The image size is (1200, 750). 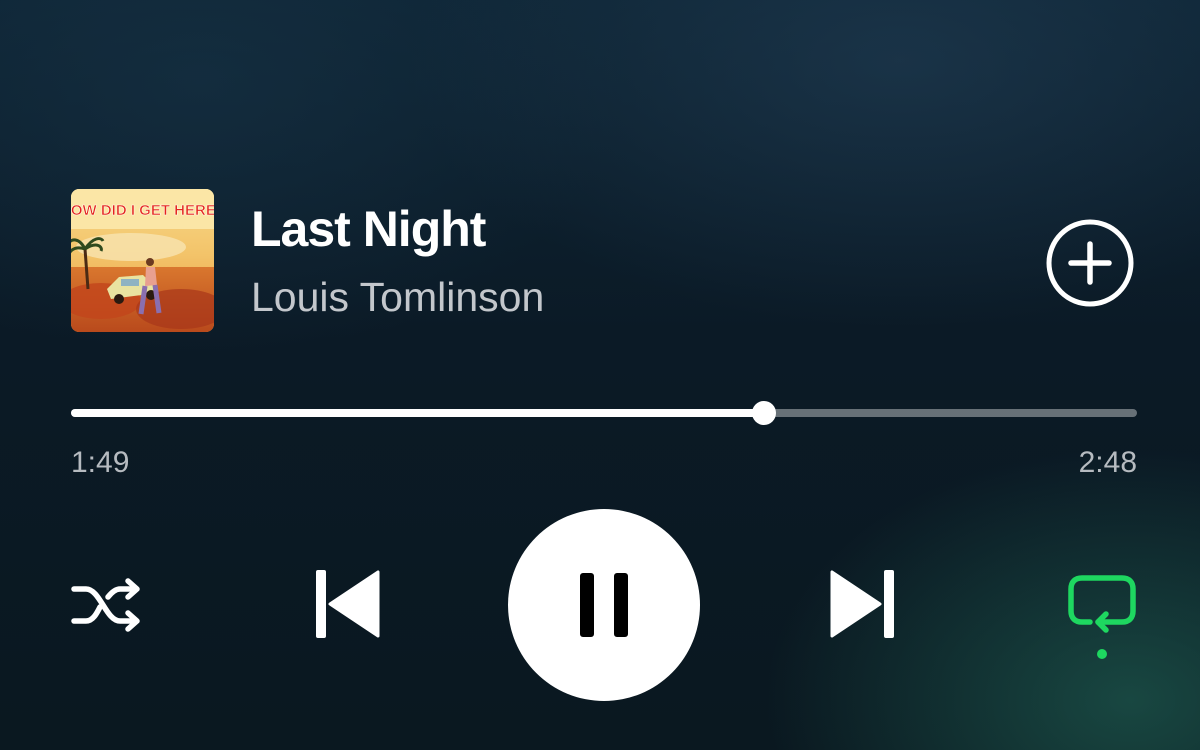 What do you see at coordinates (397, 297) in the screenshot?
I see `track-artist: Louis Tomlinson` at bounding box center [397, 297].